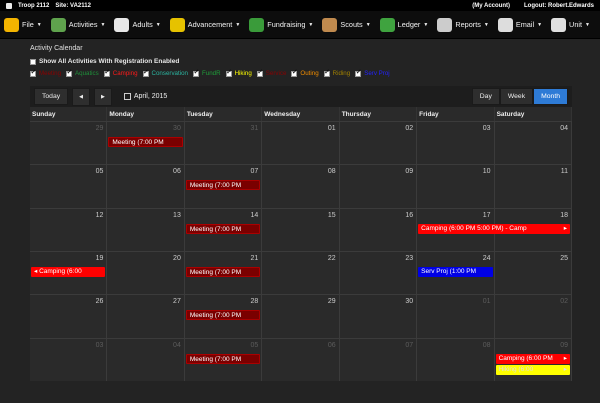 The image size is (600, 403). I want to click on filter-service: Service, so click(271, 72).